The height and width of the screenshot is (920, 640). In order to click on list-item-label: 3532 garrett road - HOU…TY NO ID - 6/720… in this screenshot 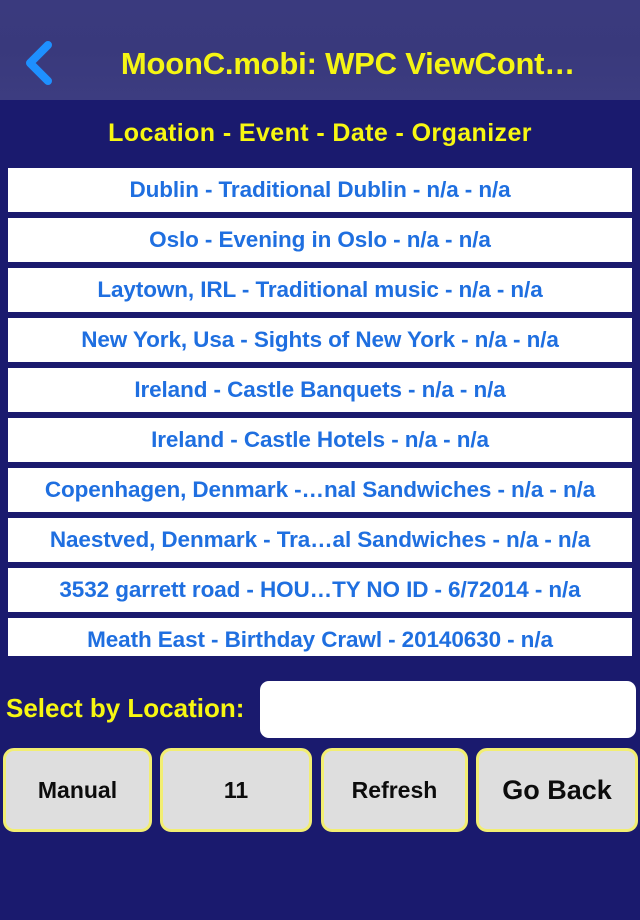, I will do `click(320, 589)`.